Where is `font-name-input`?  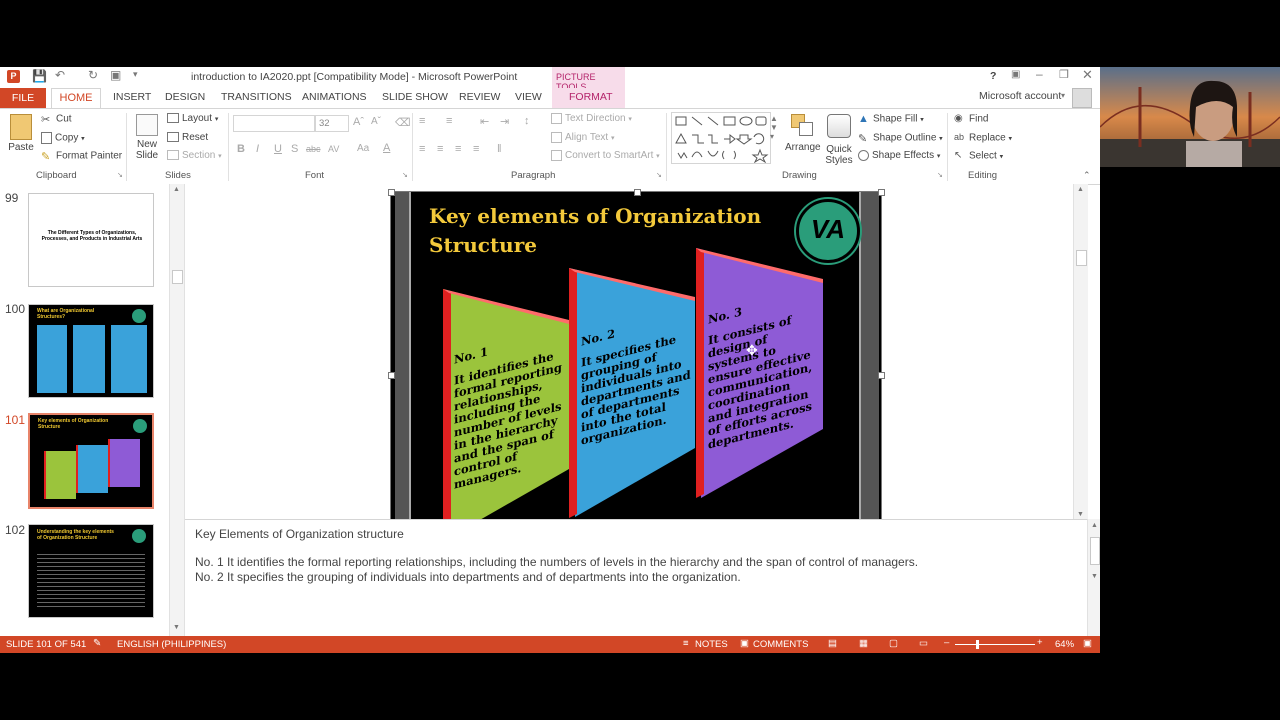 font-name-input is located at coordinates (274, 123).